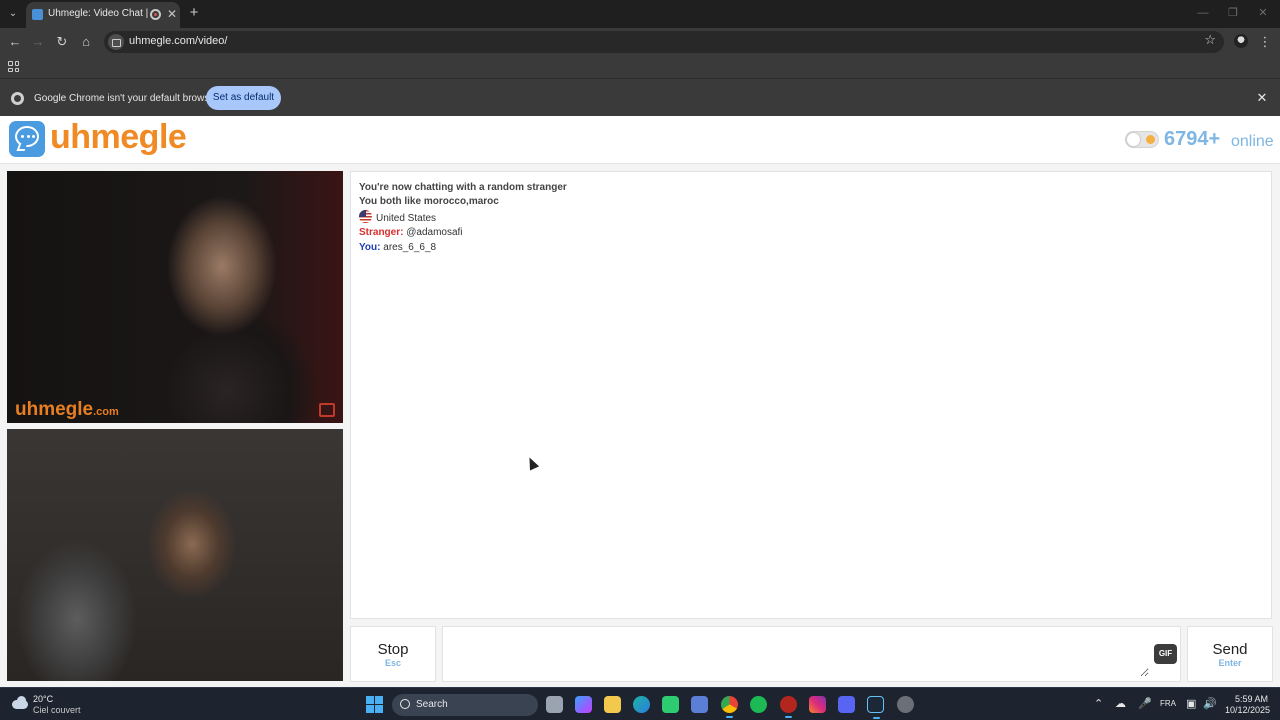 The image size is (1280, 720). I want to click on chat-bubble-icon, so click(27, 139).